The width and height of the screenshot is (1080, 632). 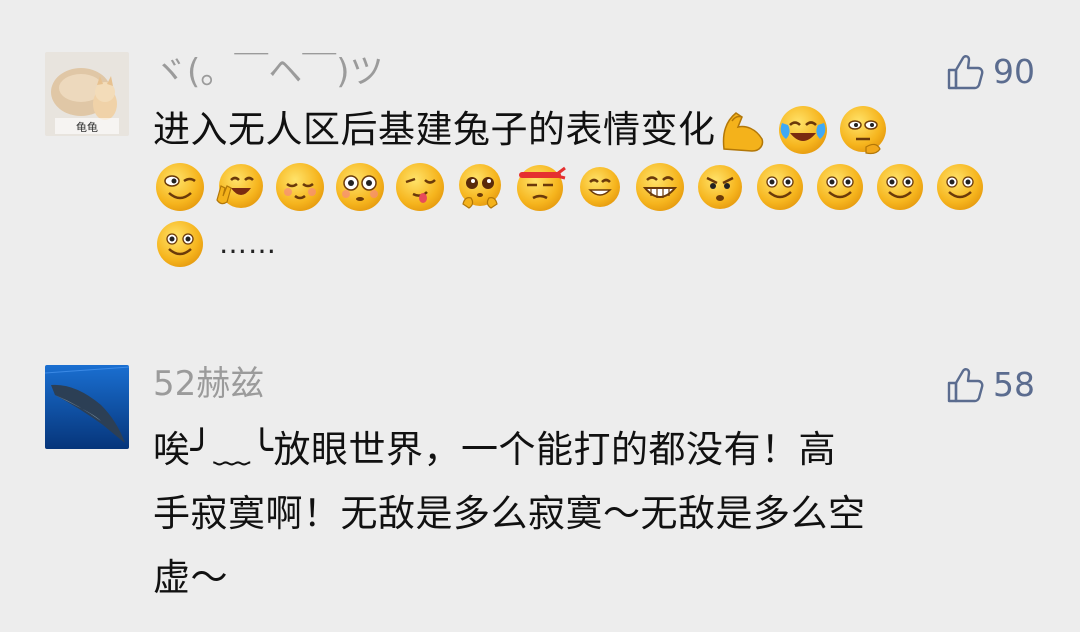 I want to click on muscle-emoji-icon, so click(x=742, y=132).